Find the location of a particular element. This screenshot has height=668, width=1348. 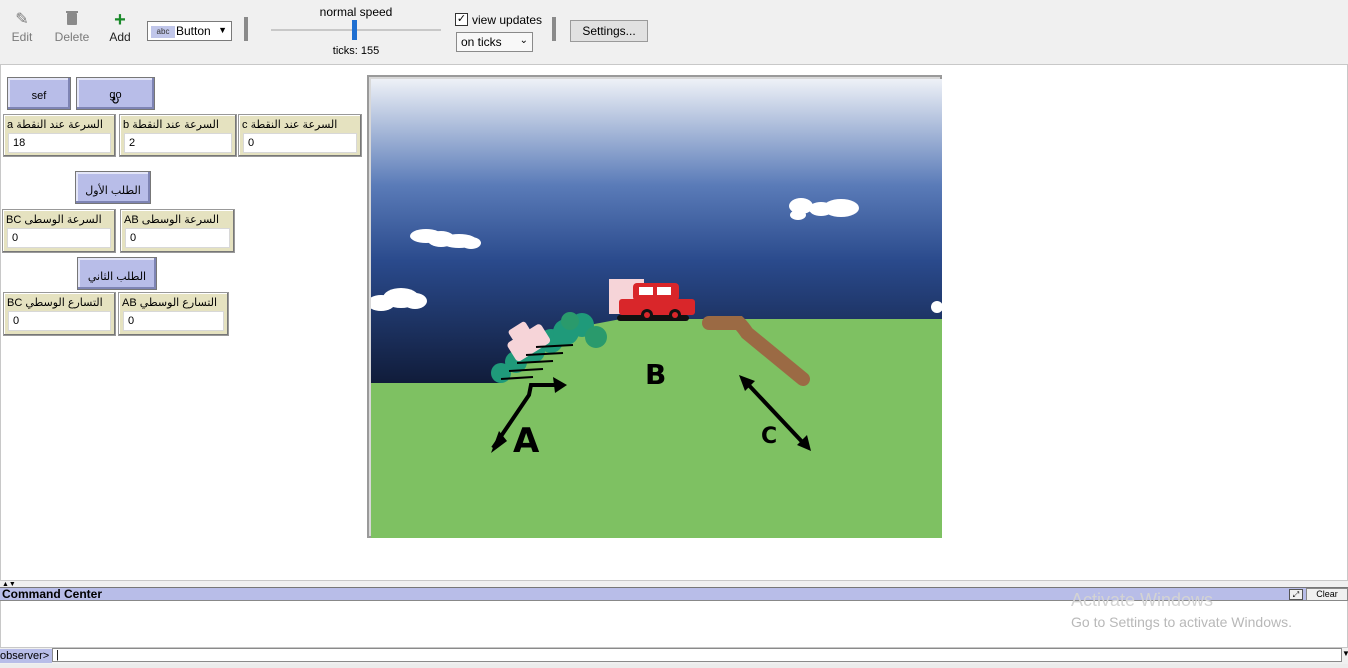

sef-button: sef is located at coordinates (39, 93).